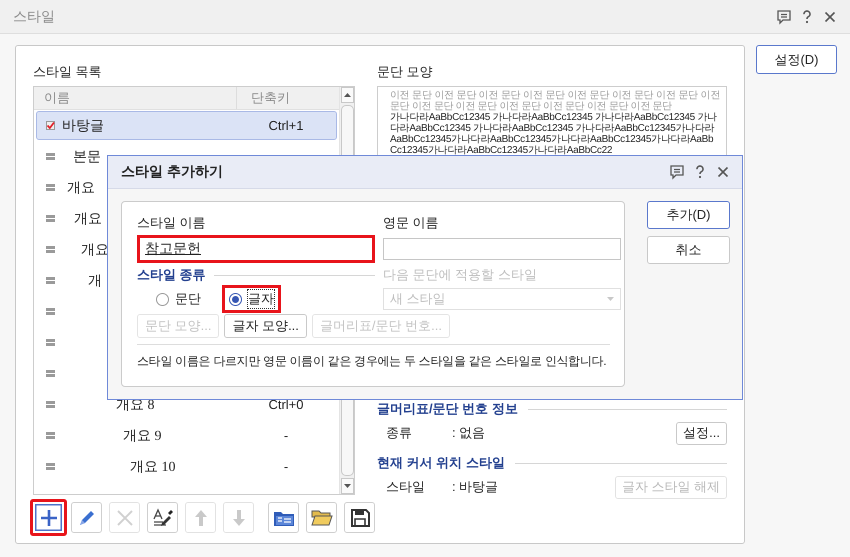 This screenshot has width=850, height=557. I want to click on style-name: 개, so click(95, 281).